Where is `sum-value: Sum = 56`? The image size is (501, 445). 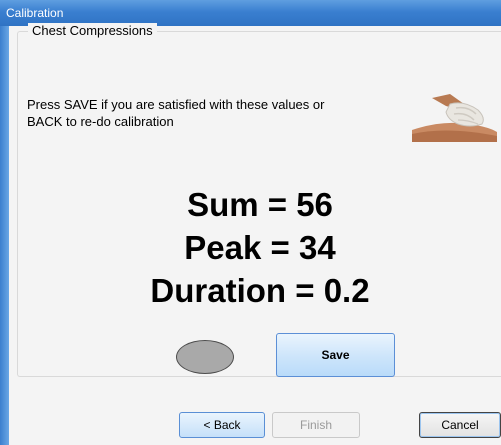
sum-value: Sum = 56 is located at coordinates (260, 204).